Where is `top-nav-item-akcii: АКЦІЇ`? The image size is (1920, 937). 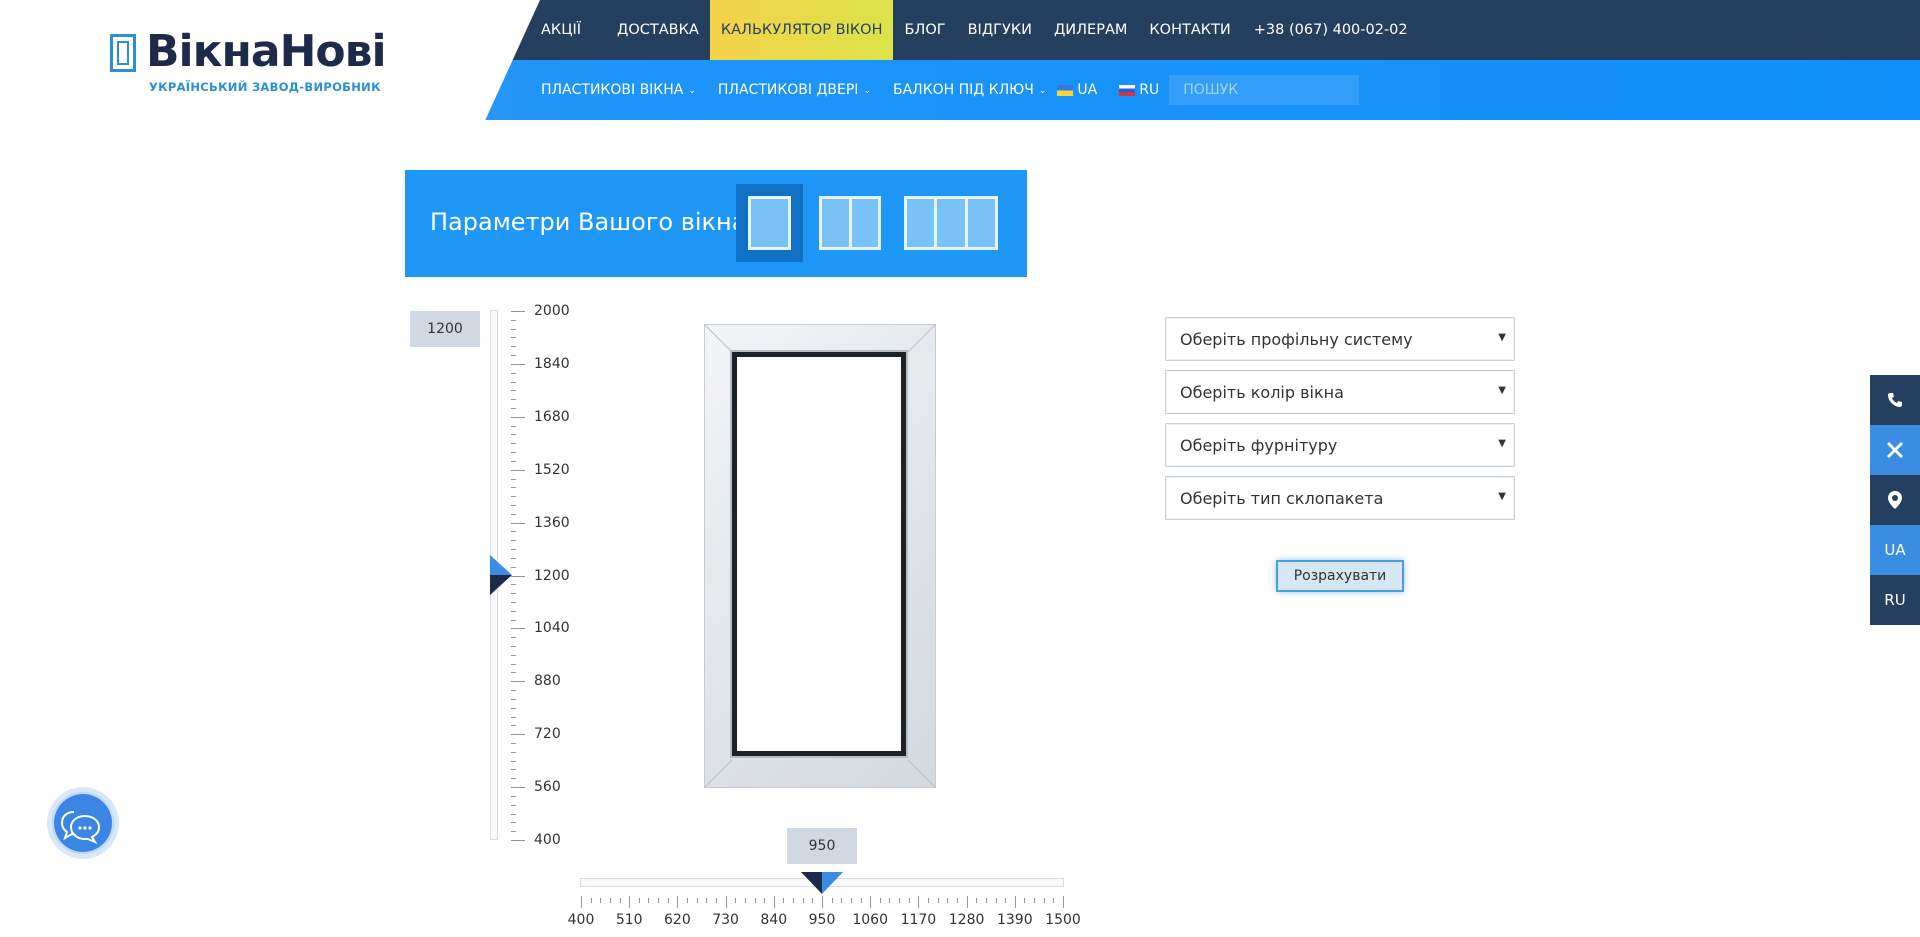
top-nav-item-akcii: АКЦІЇ is located at coordinates (561, 30).